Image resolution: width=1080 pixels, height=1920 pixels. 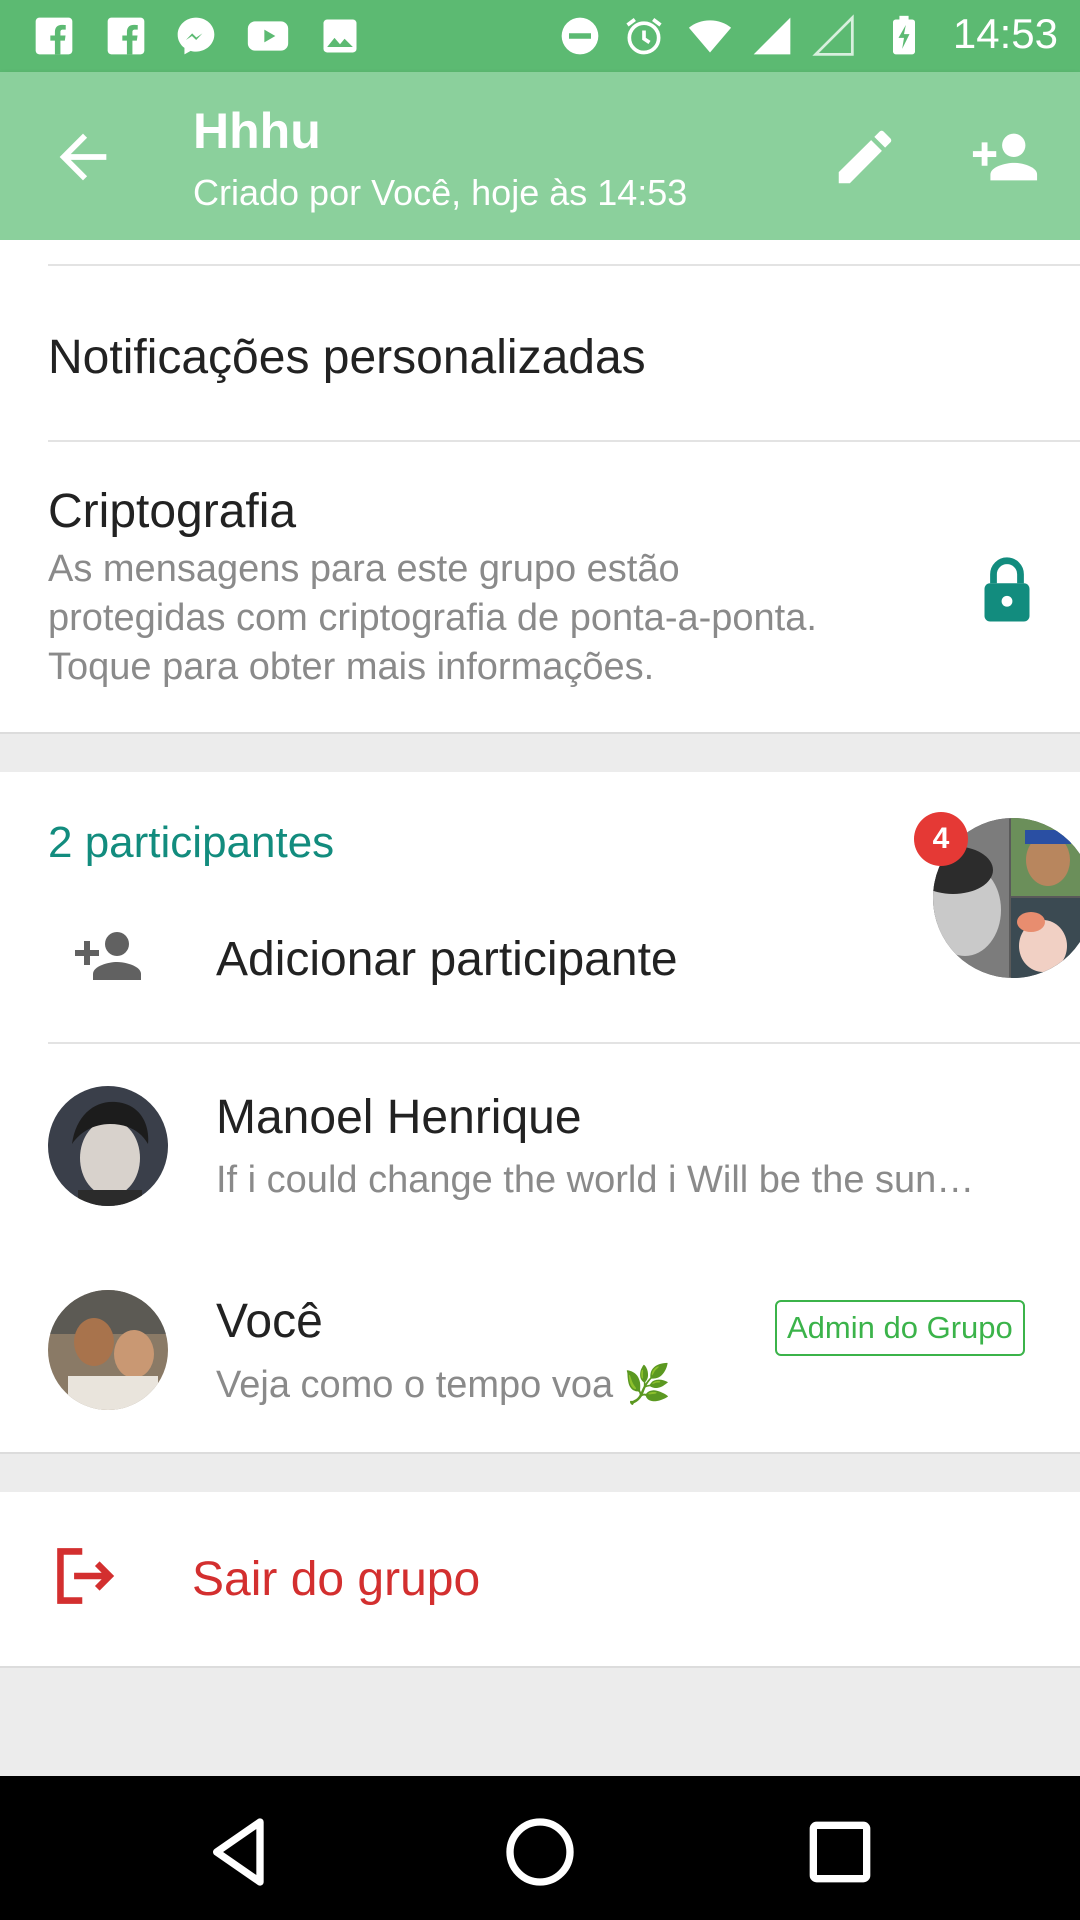 I want to click on exit-group-item: Sair do grupo, so click(x=540, y=1580).